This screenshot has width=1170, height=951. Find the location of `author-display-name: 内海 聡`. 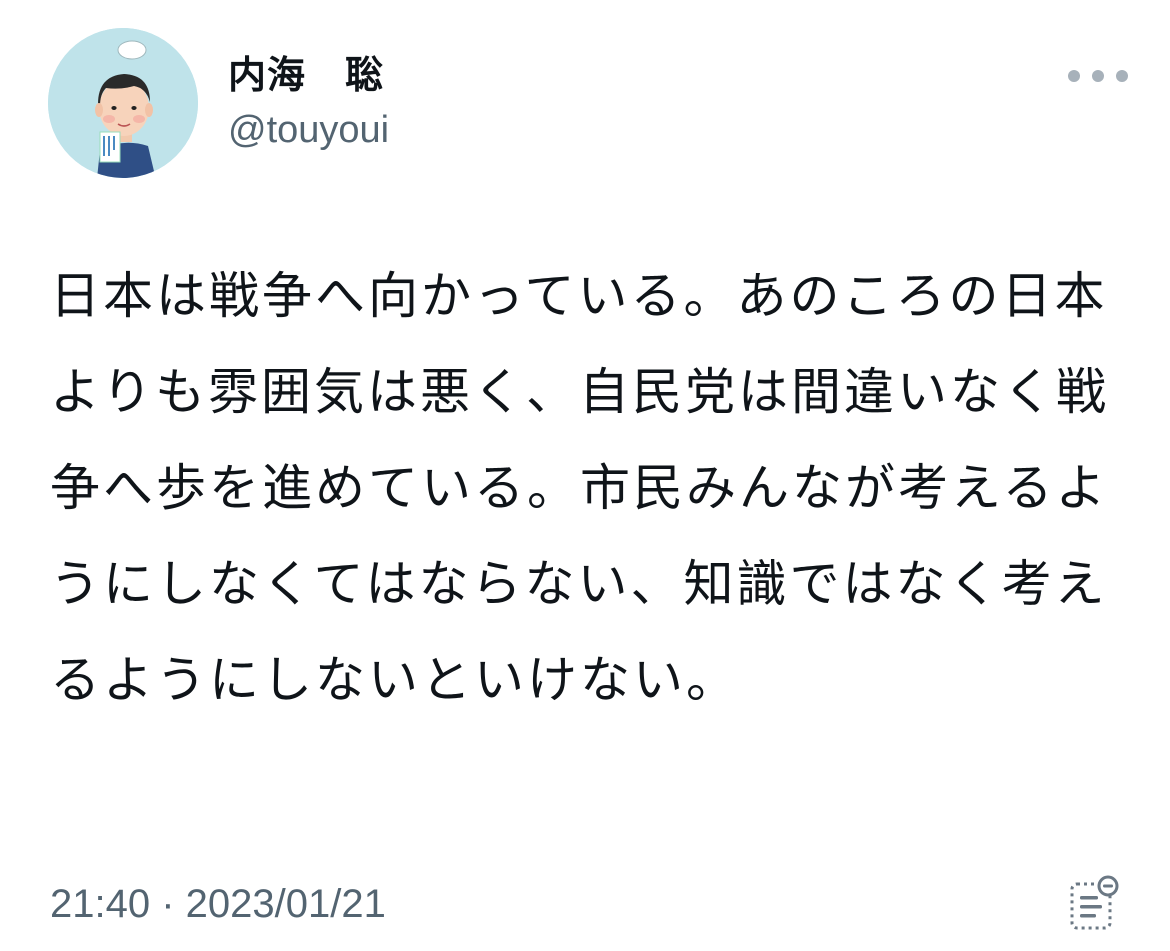

author-display-name: 内海 聡 is located at coordinates (308, 75).